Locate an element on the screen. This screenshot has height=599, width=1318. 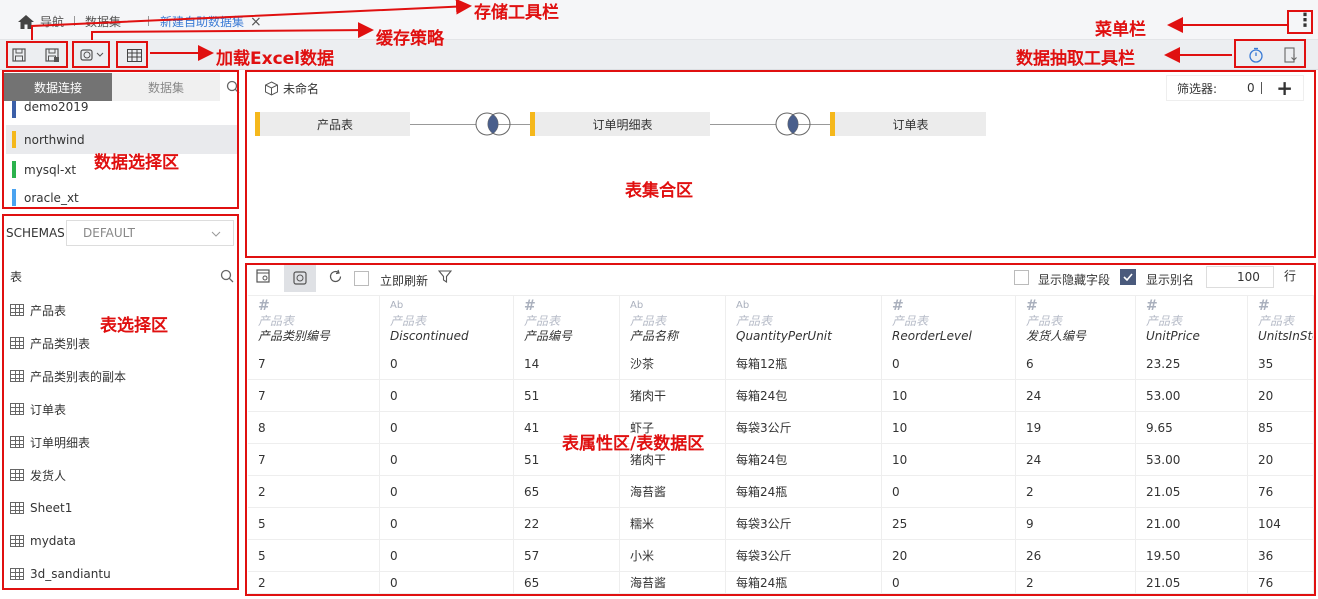
column-header: # 产品表 产品编号 is located at coordinates (567, 322).